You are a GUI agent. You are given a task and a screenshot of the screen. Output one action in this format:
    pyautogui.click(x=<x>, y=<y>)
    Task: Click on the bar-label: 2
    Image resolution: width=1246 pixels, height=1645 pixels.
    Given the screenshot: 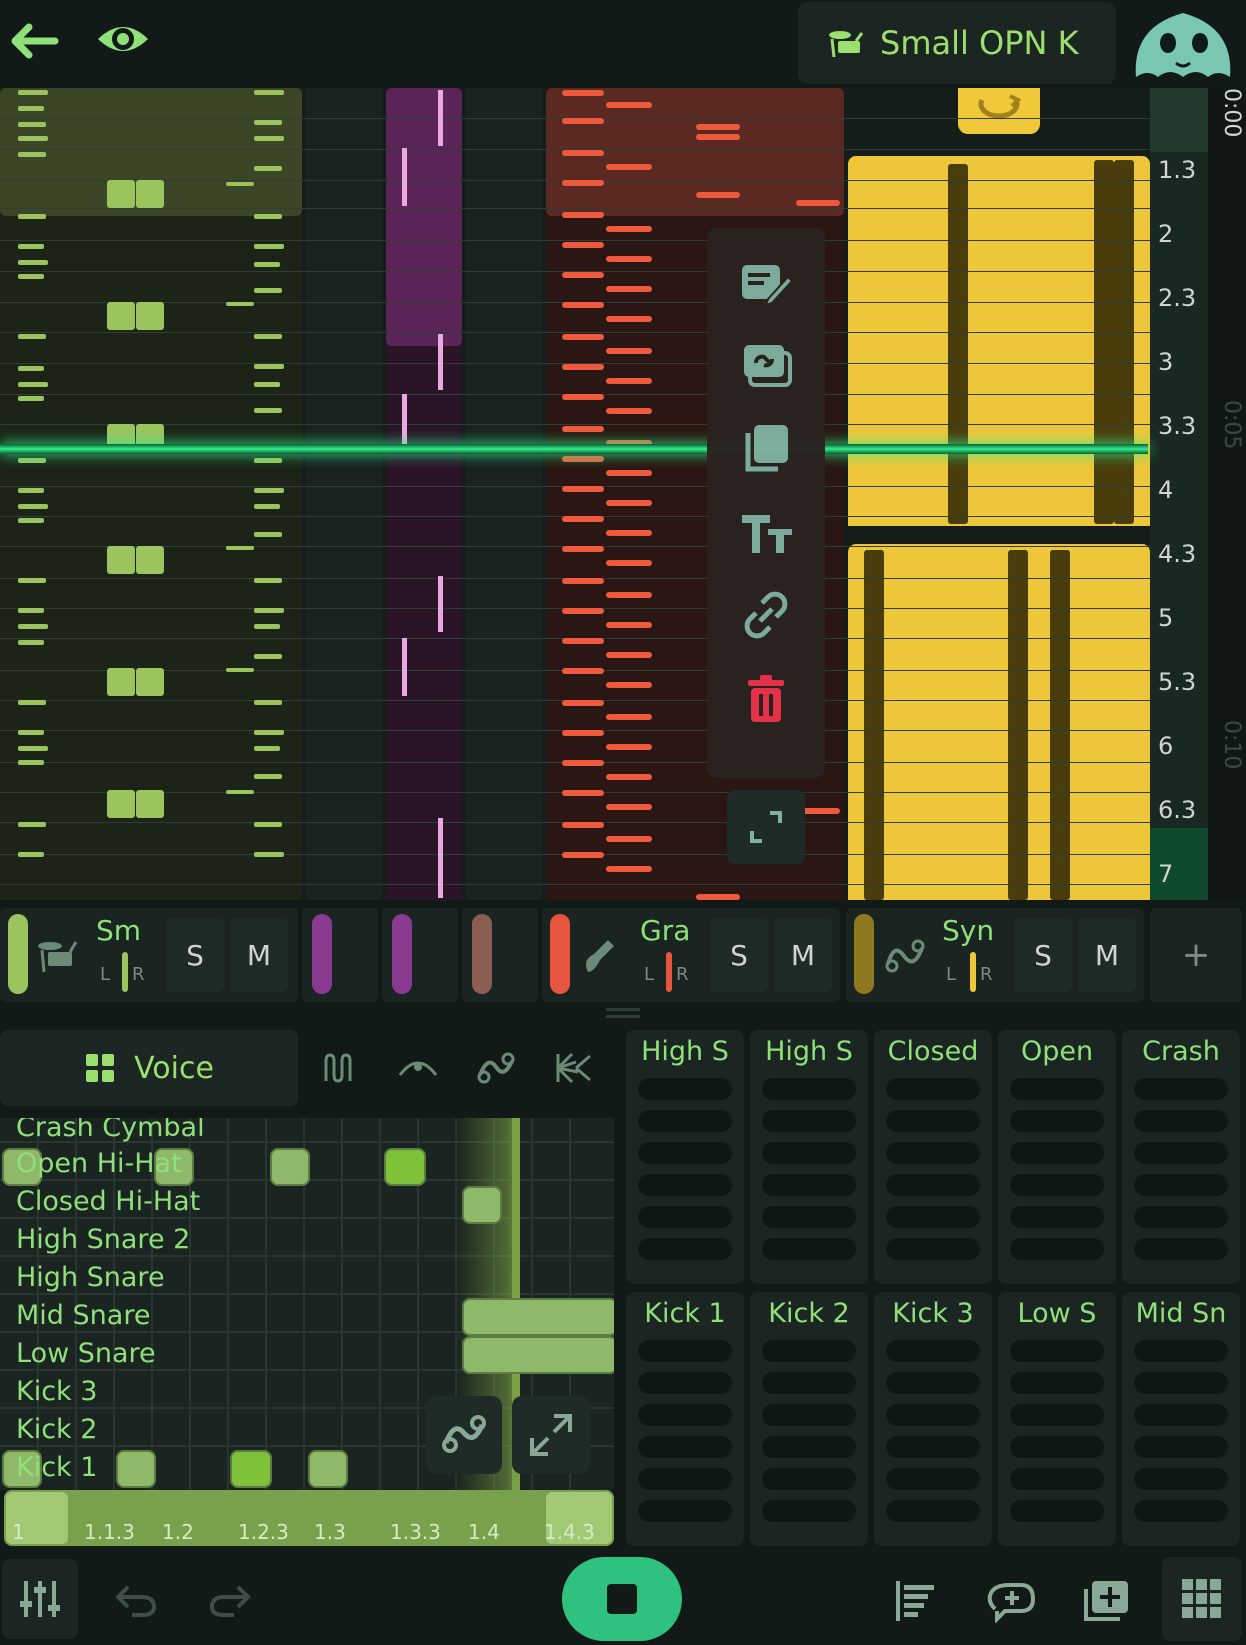 What is the action you would take?
    pyautogui.click(x=1166, y=234)
    